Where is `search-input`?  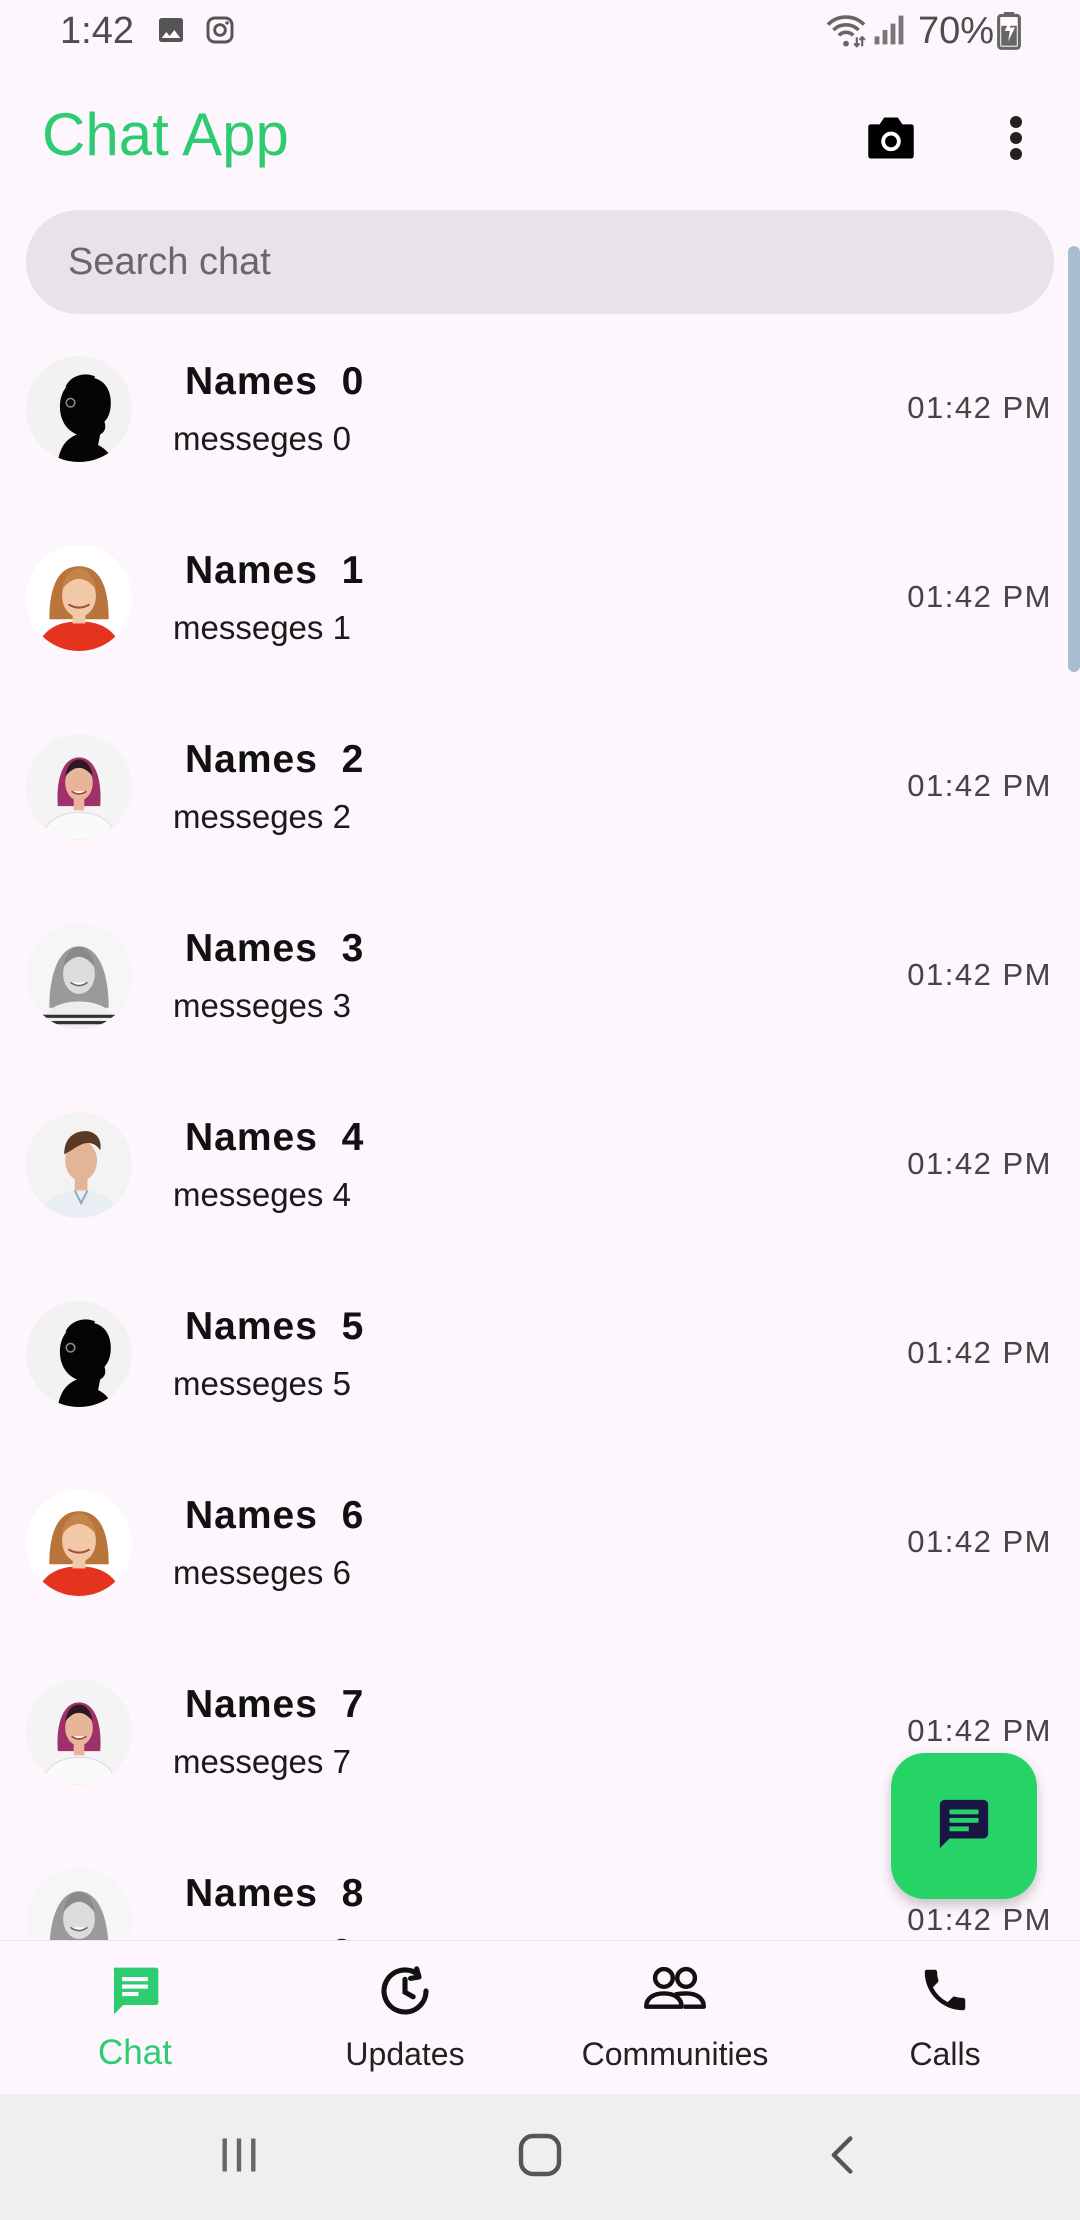
search-input is located at coordinates (518, 262).